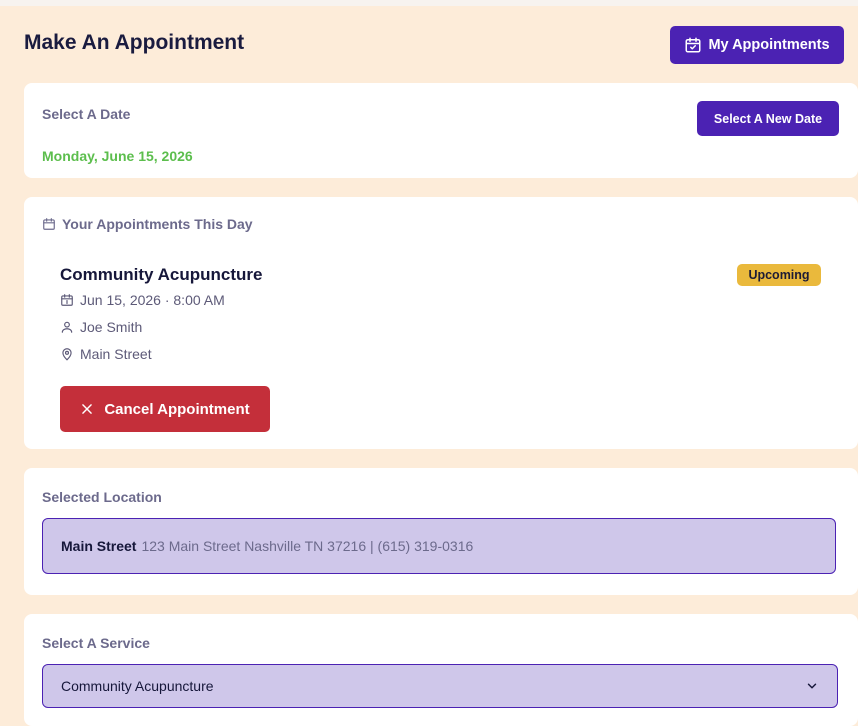  I want to click on selected-service: Community Acupuncture, so click(137, 686).